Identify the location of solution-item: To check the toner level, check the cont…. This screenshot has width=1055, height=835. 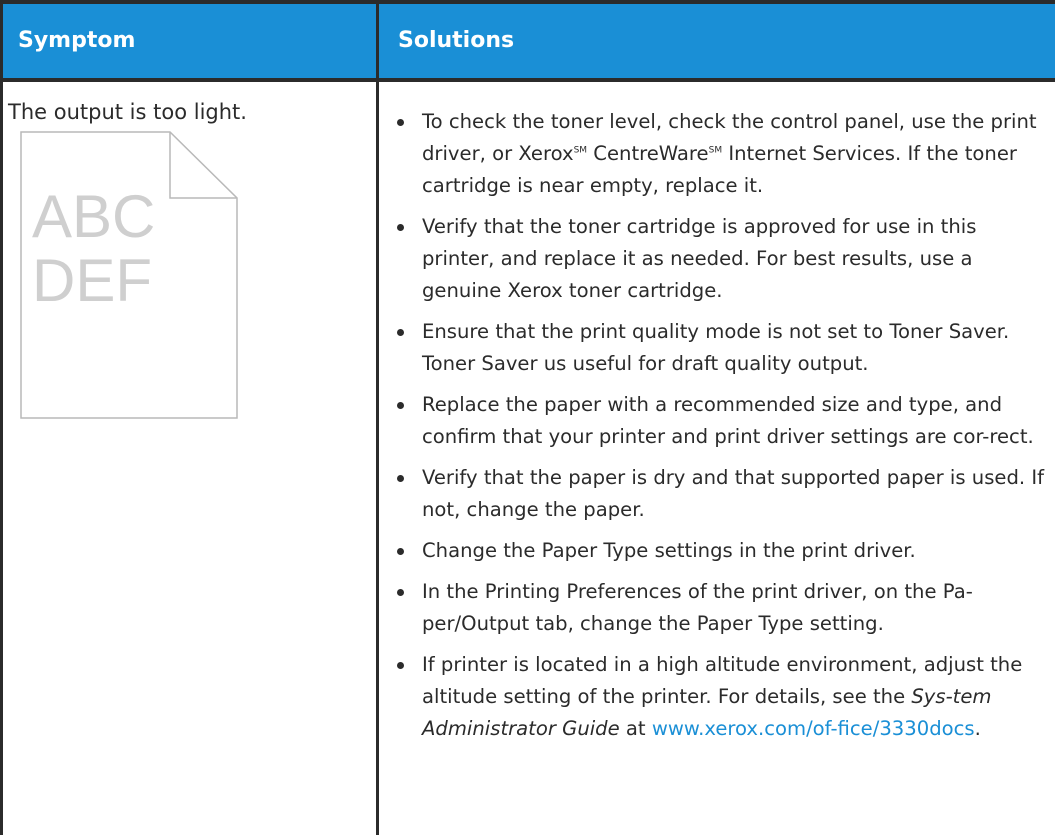
(721, 154).